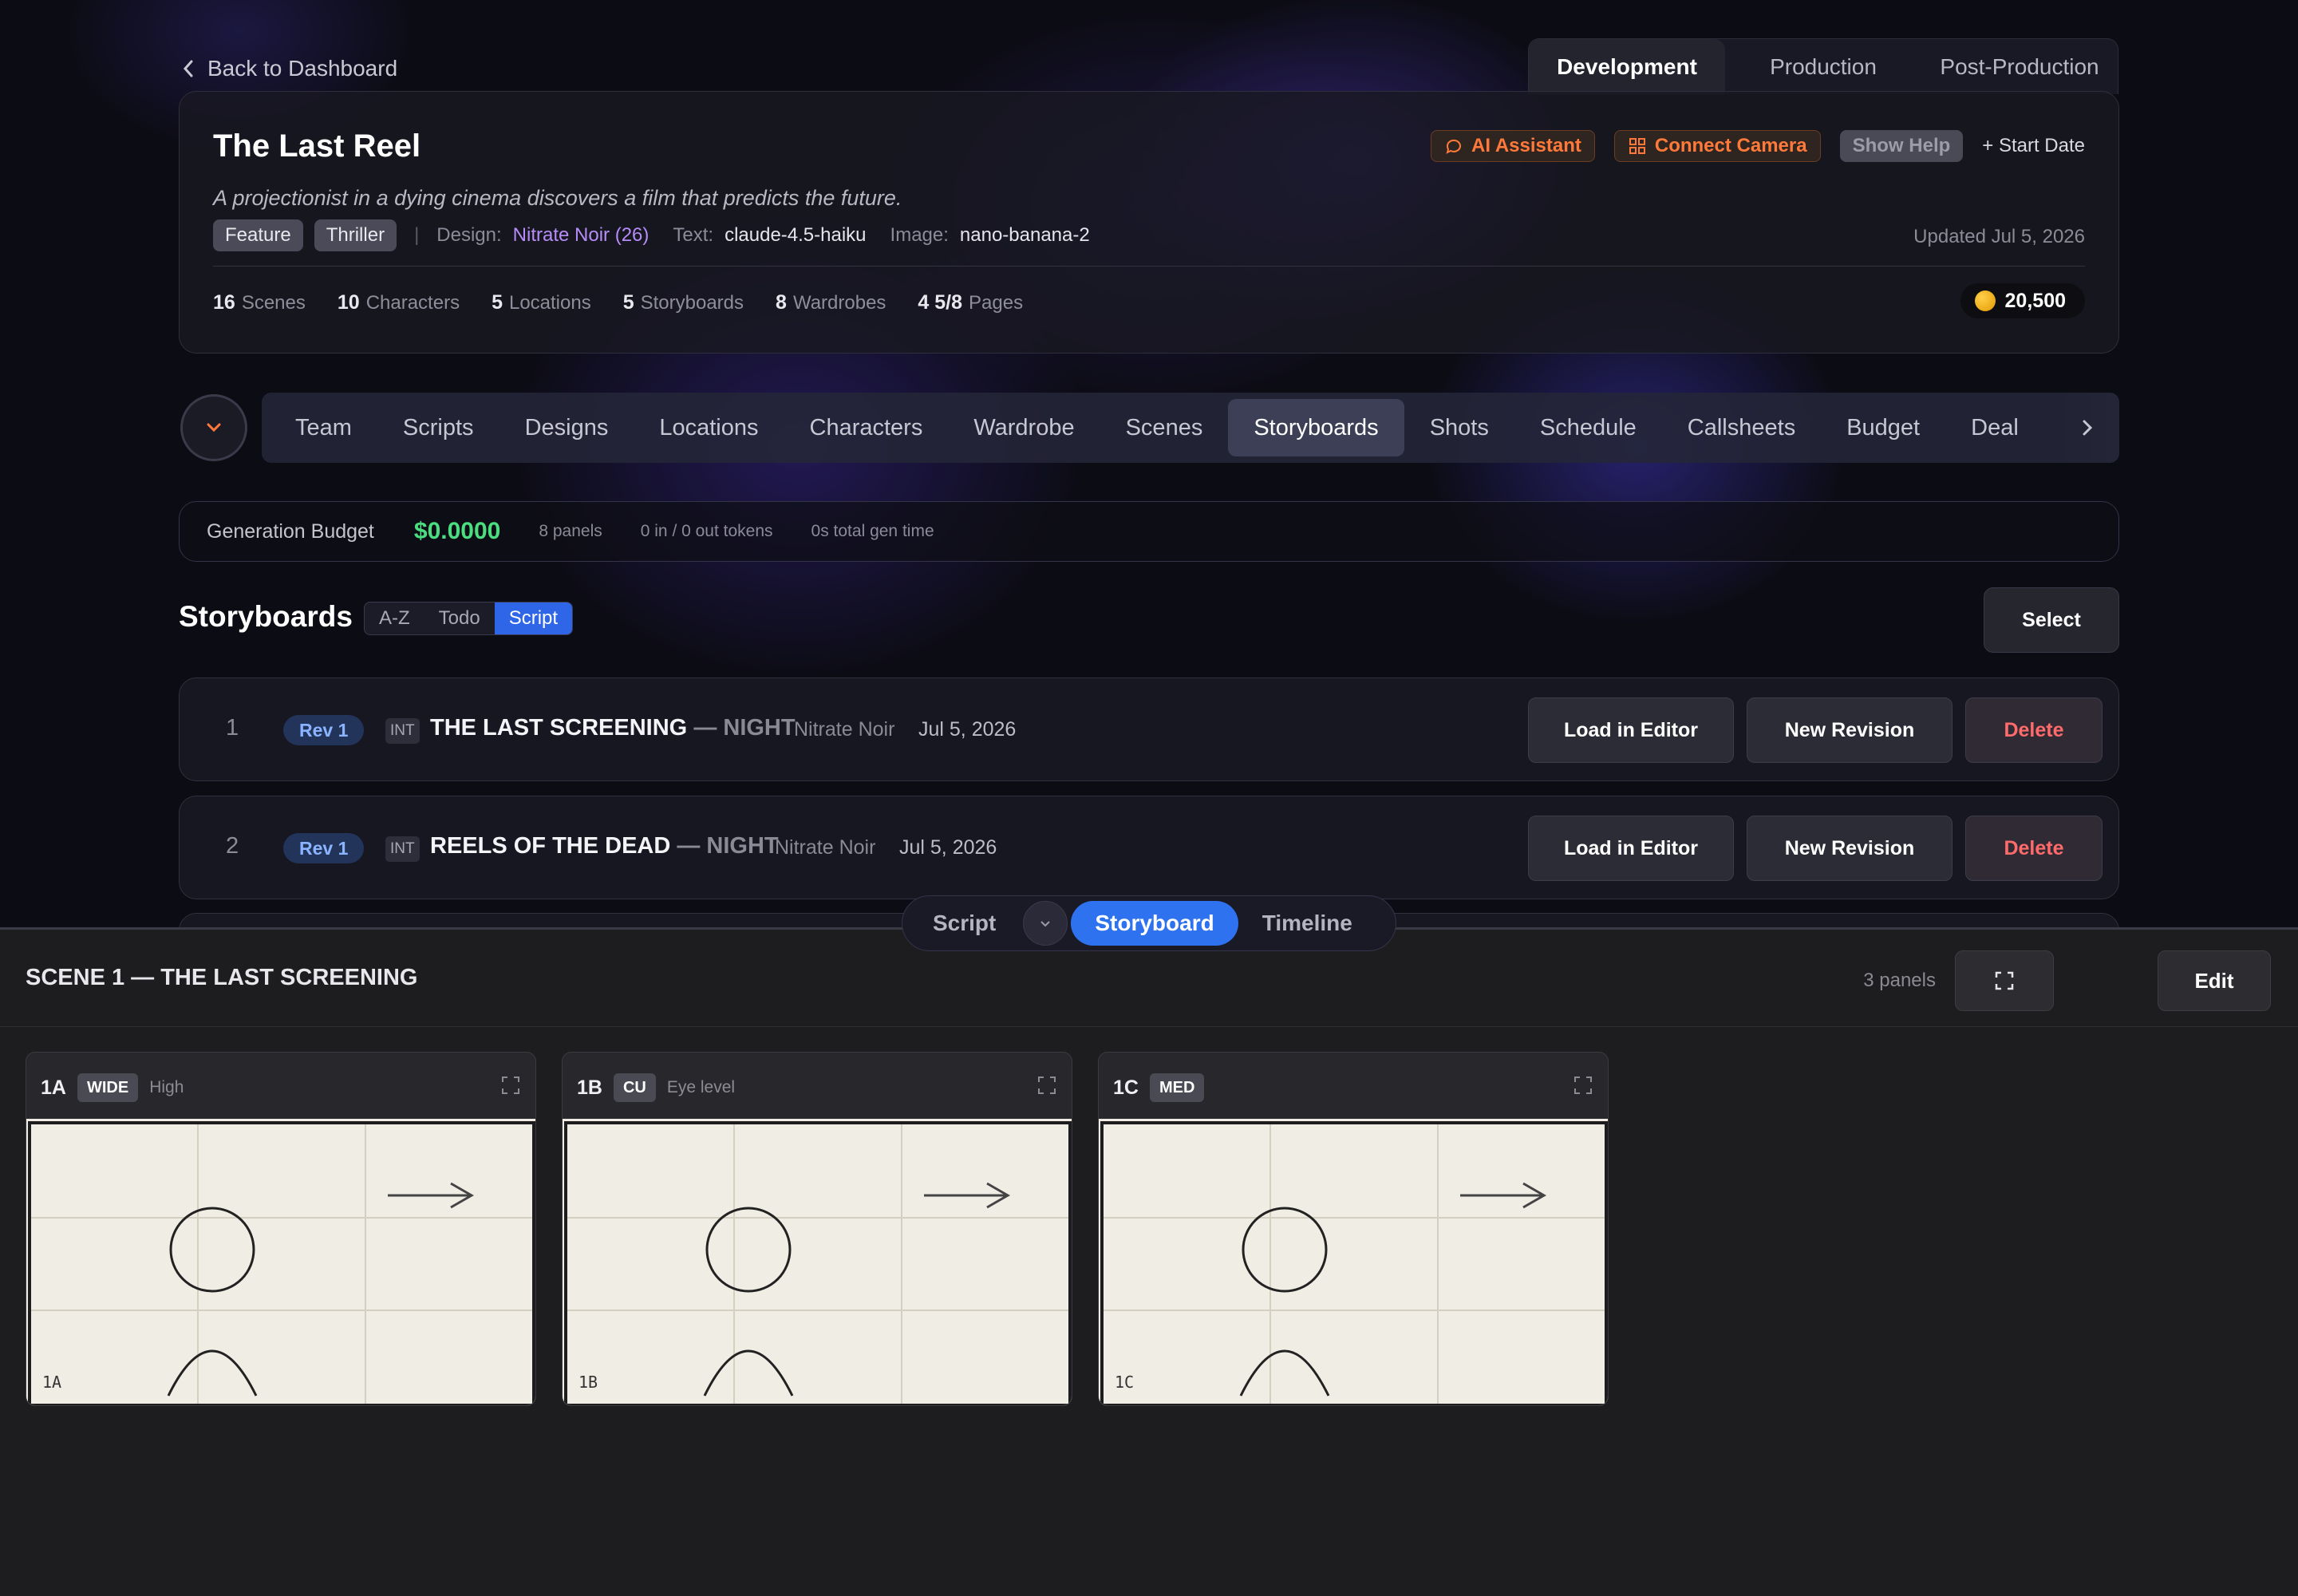 The height and width of the screenshot is (1596, 2298). What do you see at coordinates (873, 531) in the screenshot?
I see `budget-time: 0s total gen time` at bounding box center [873, 531].